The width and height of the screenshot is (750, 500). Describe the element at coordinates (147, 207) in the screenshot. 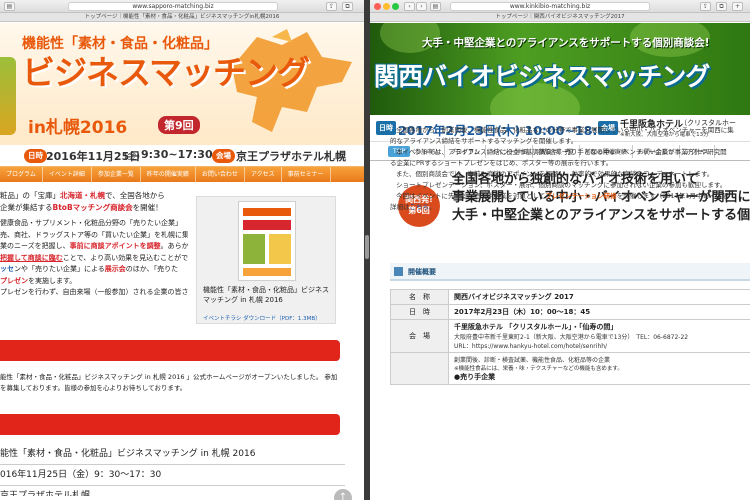

I see `intro-line: を開催！` at that location.